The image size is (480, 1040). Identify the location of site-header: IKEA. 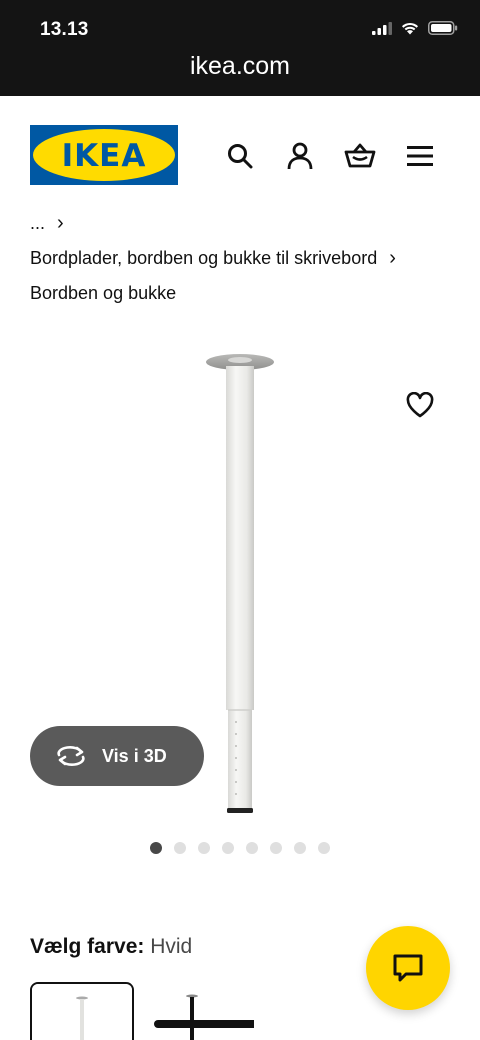
(240, 156).